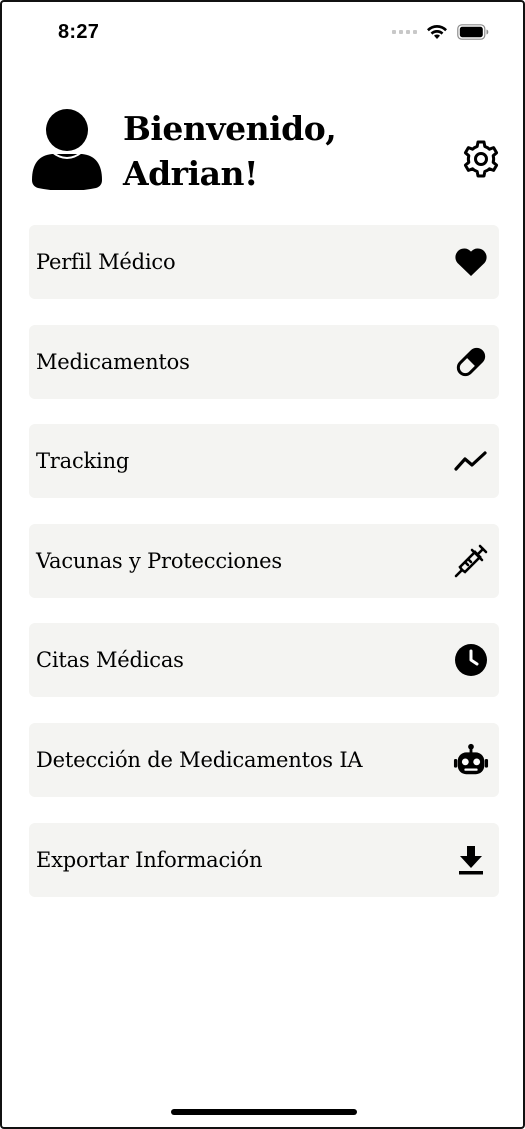 This screenshot has width=525, height=1129. Describe the element at coordinates (159, 560) in the screenshot. I see `menu-item-label: Vacunas y Protecciones` at that location.